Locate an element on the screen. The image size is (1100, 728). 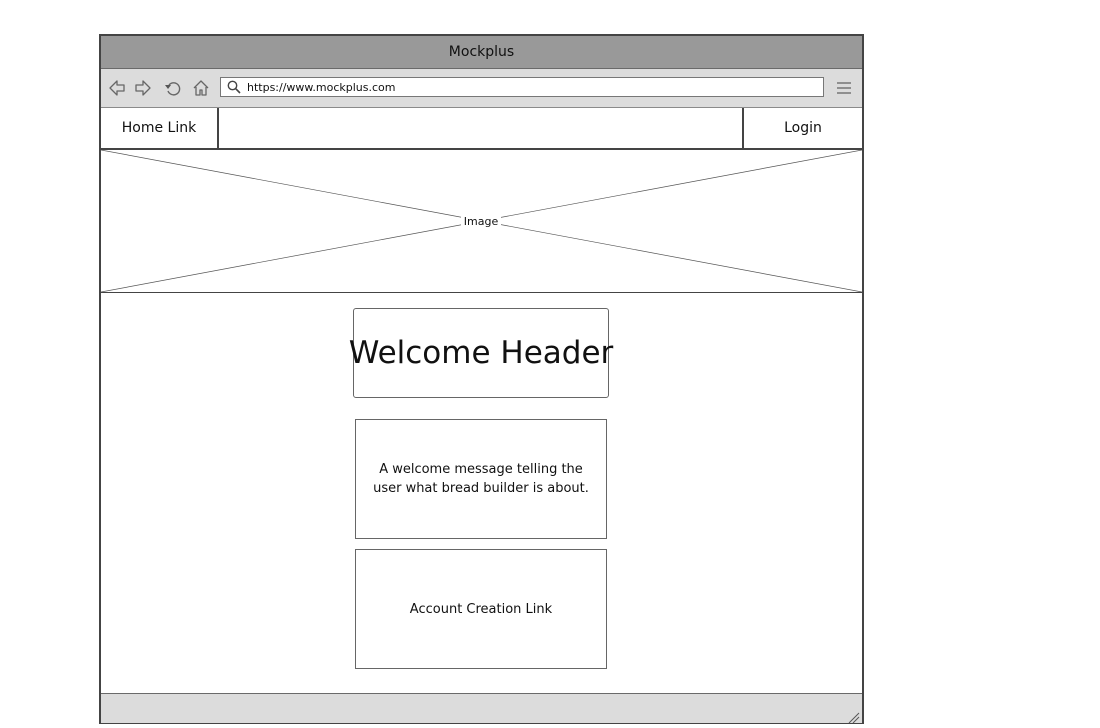
hero-image-placeholder: Image is located at coordinates (481, 221).